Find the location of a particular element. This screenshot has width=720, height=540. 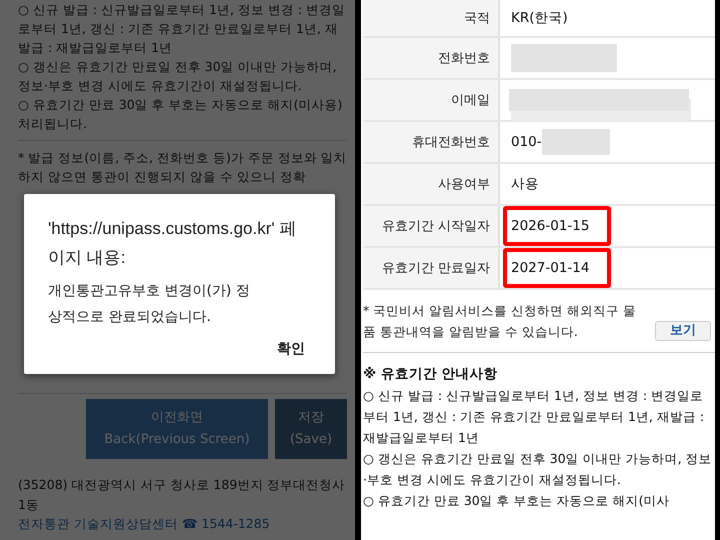

notice-title: ※ 유효기간 안내사항 is located at coordinates (431, 374).